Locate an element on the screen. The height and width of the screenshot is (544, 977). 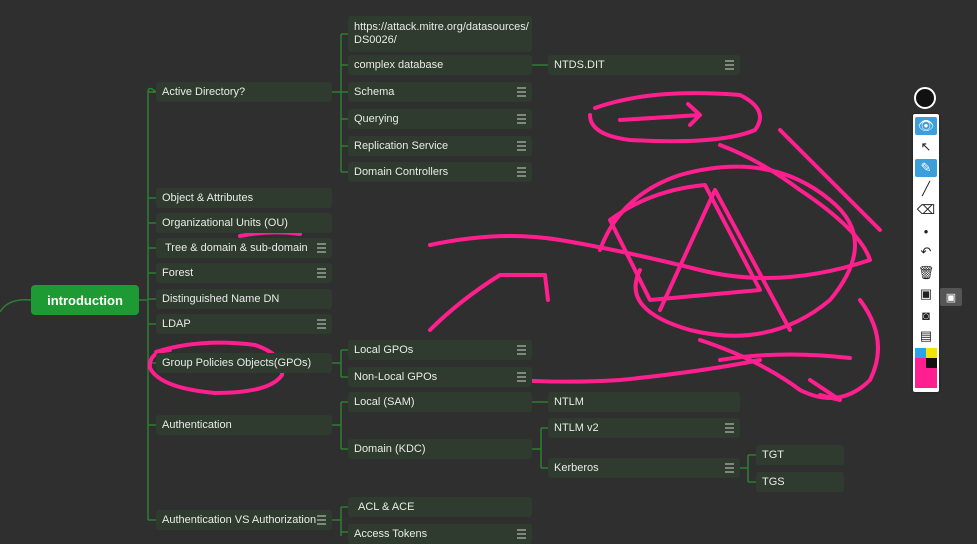
node-ldap: LDAP is located at coordinates (244, 324).